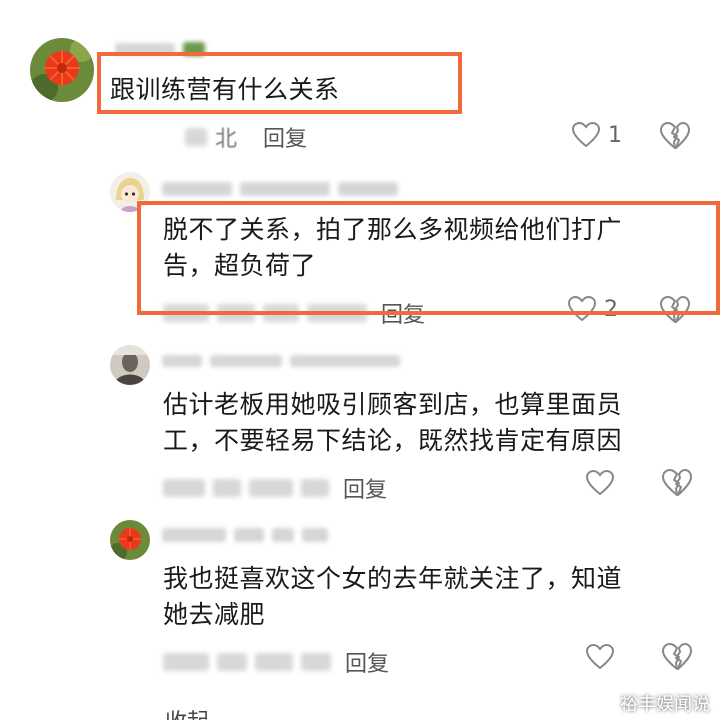  I want to click on avatar-anime, so click(130, 192).